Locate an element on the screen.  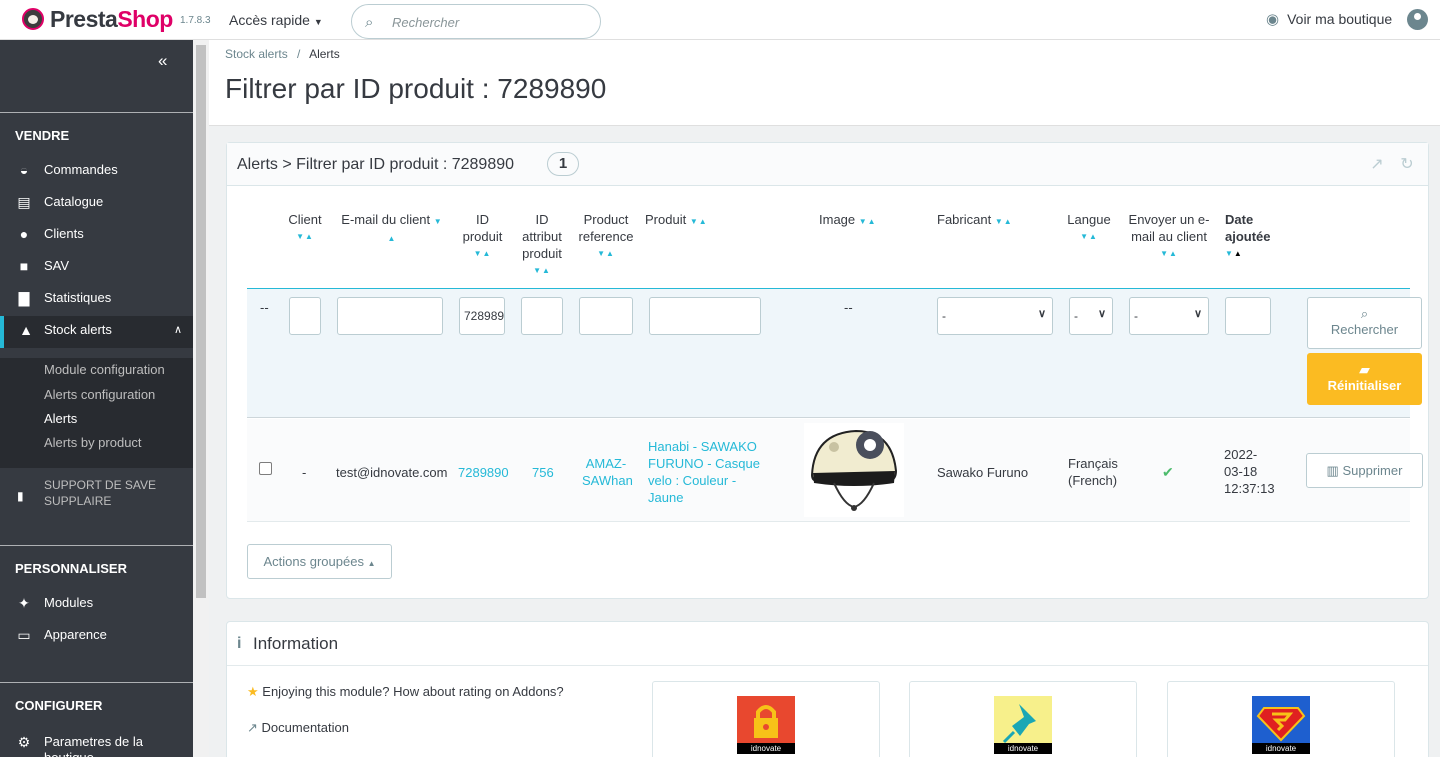
breadcrumb: Stock alerts / Alerts is located at coordinates (282, 54).